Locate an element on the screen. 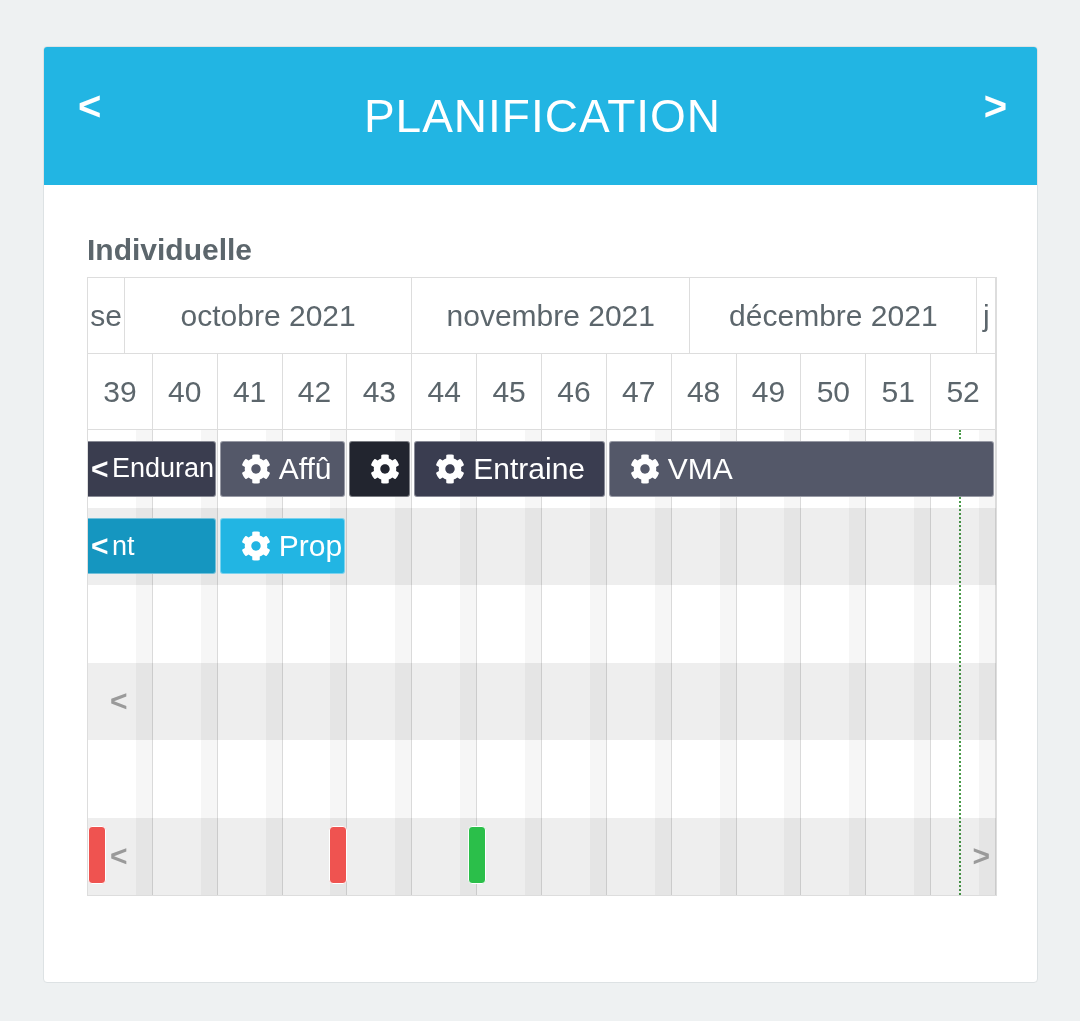  previous-button: < is located at coordinates (90, 106).